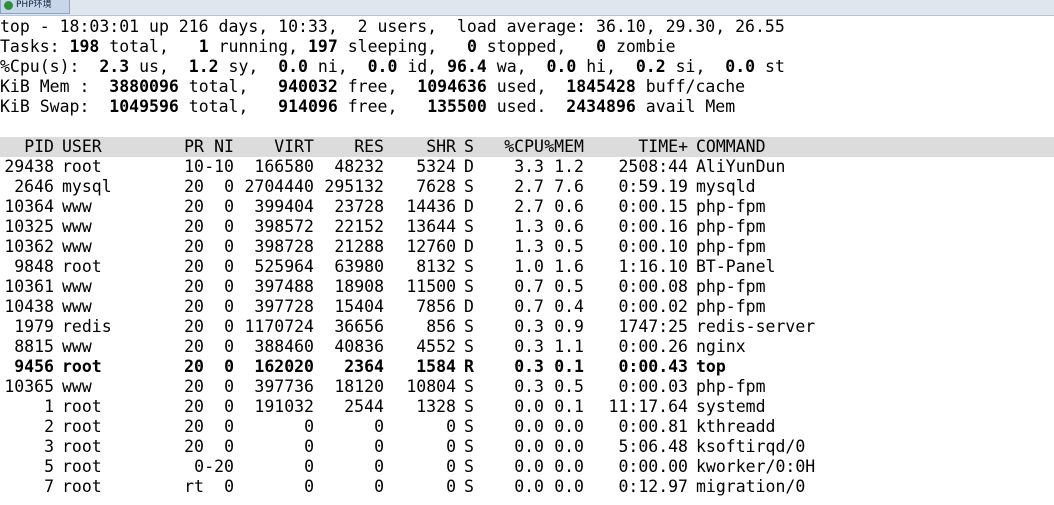 This screenshot has width=1054, height=505. Describe the element at coordinates (431, 386) in the screenshot. I see `cell-shr: 10804` at that location.